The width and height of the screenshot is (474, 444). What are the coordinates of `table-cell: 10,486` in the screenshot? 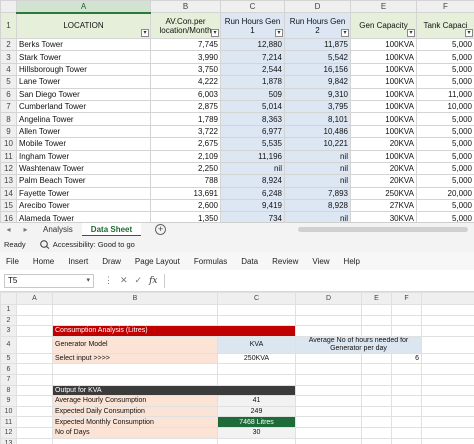 It's located at (317, 131).